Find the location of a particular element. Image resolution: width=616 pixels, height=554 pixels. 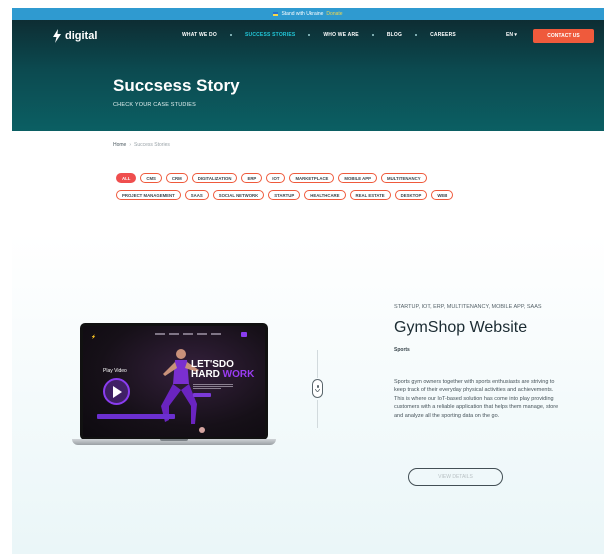

filter-chip-multitenancy: MULTITENANCY is located at coordinates (404, 178).